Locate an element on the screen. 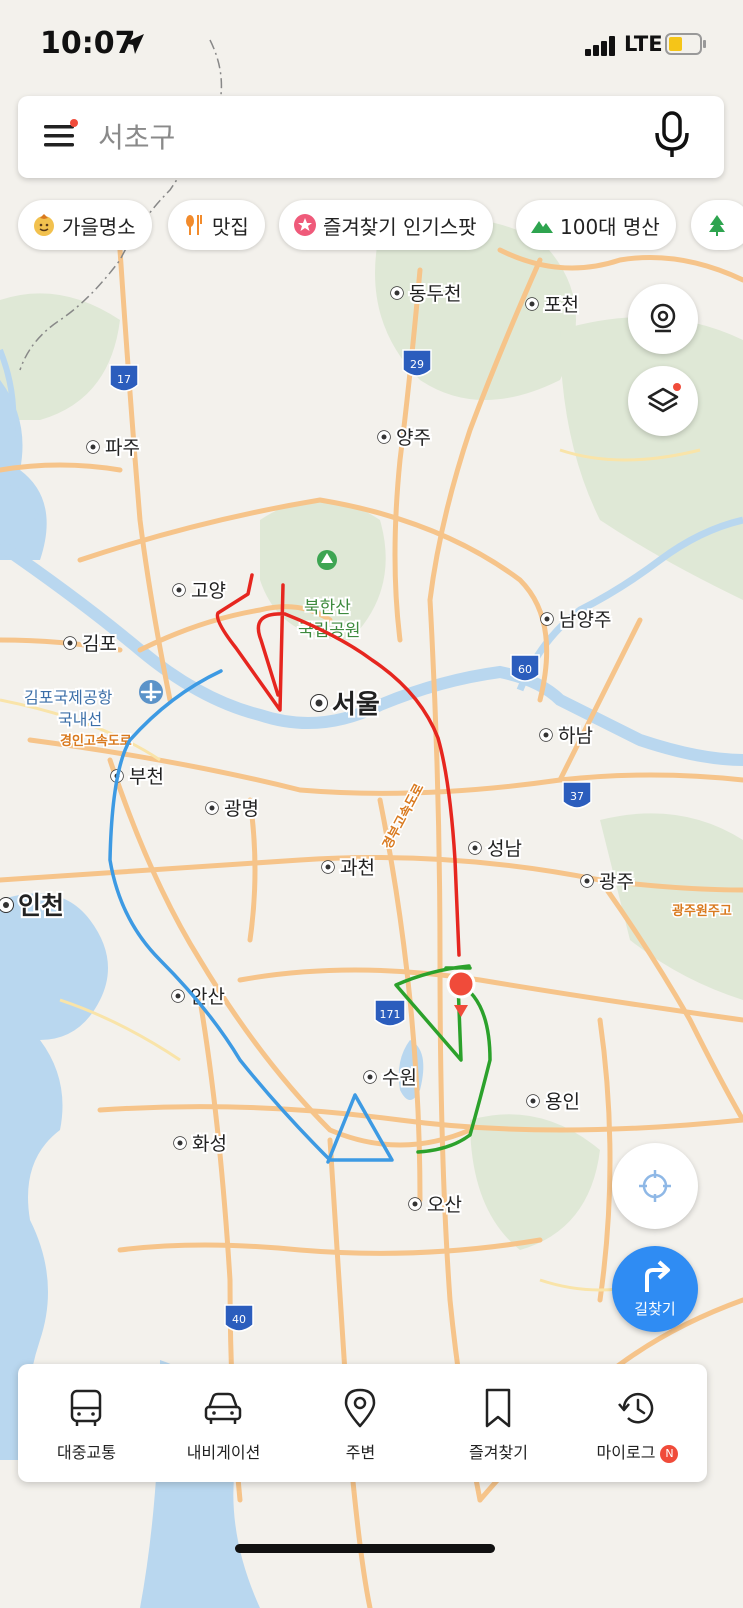  location-pin-icon is located at coordinates (360, 1408).